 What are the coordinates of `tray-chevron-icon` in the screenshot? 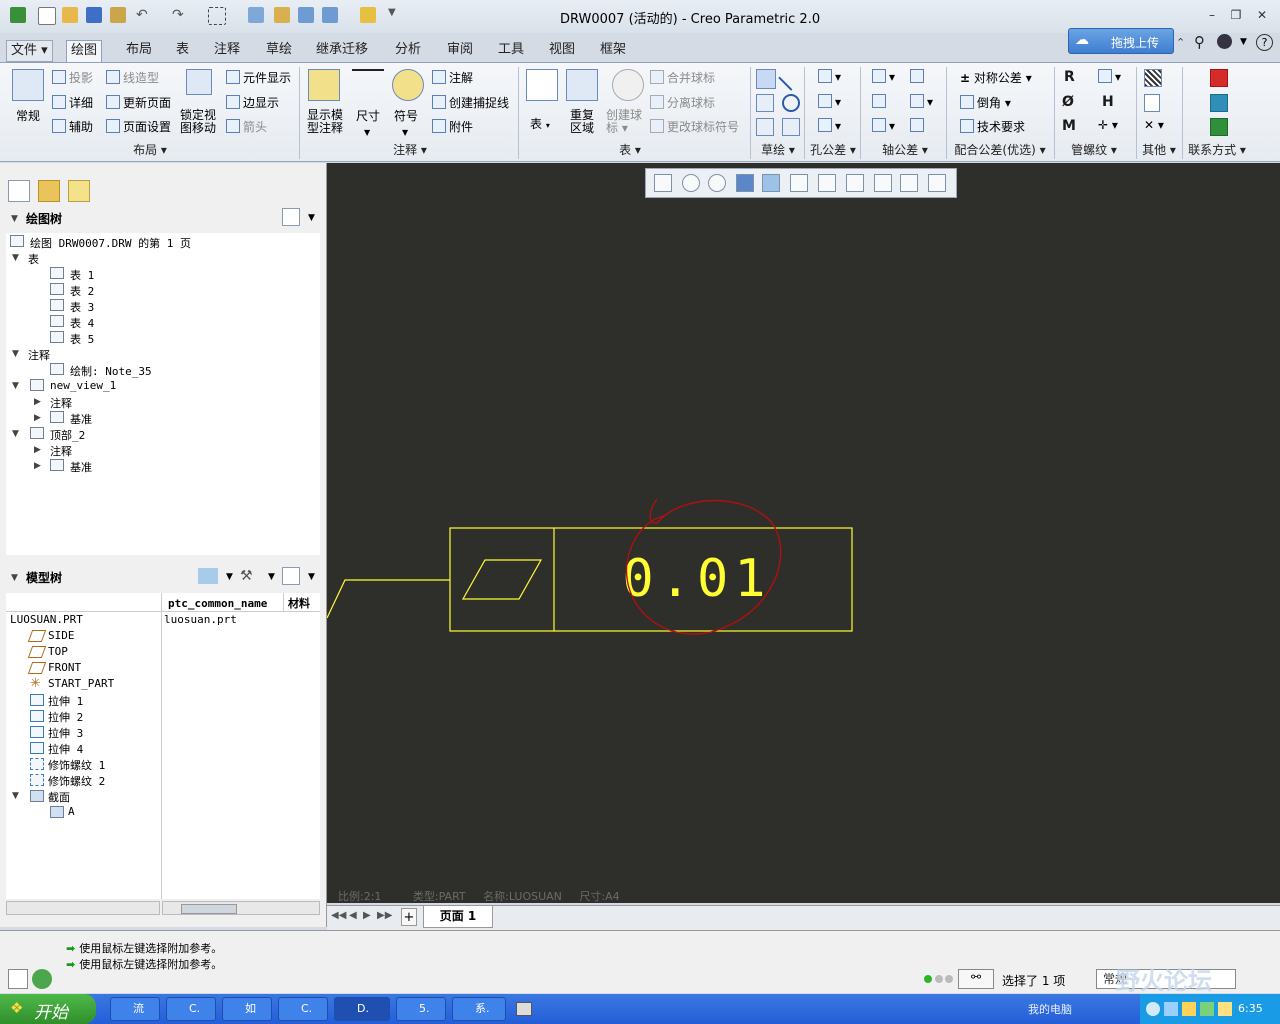 It's located at (1153, 1009).